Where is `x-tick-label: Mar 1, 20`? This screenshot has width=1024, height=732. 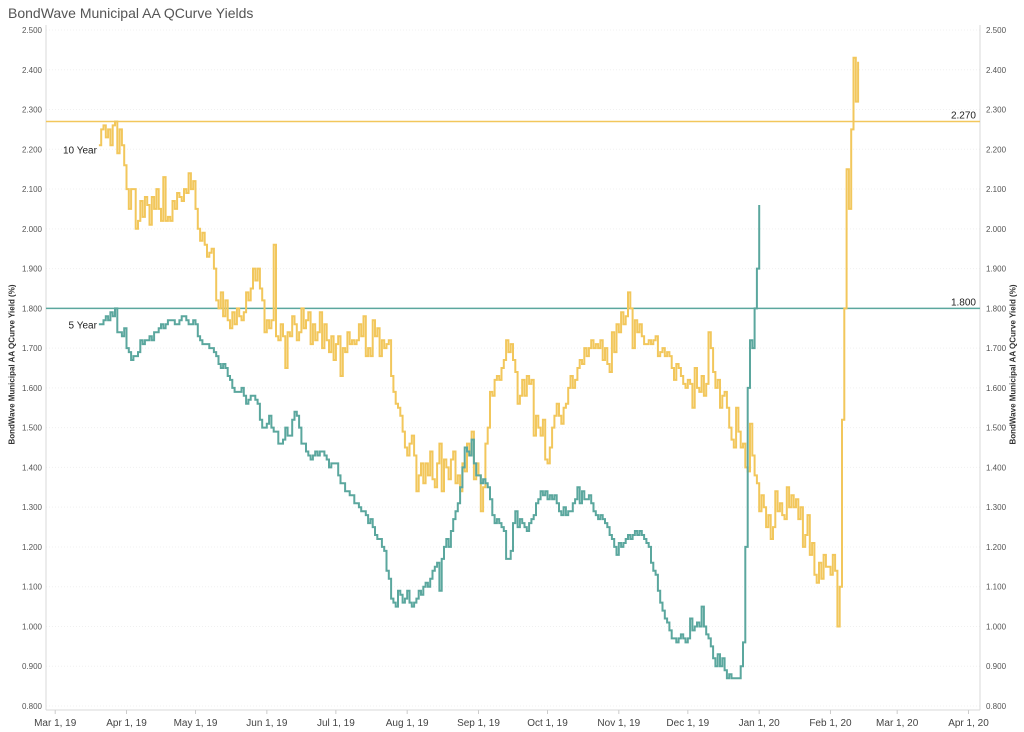
x-tick-label: Mar 1, 20 is located at coordinates (897, 723).